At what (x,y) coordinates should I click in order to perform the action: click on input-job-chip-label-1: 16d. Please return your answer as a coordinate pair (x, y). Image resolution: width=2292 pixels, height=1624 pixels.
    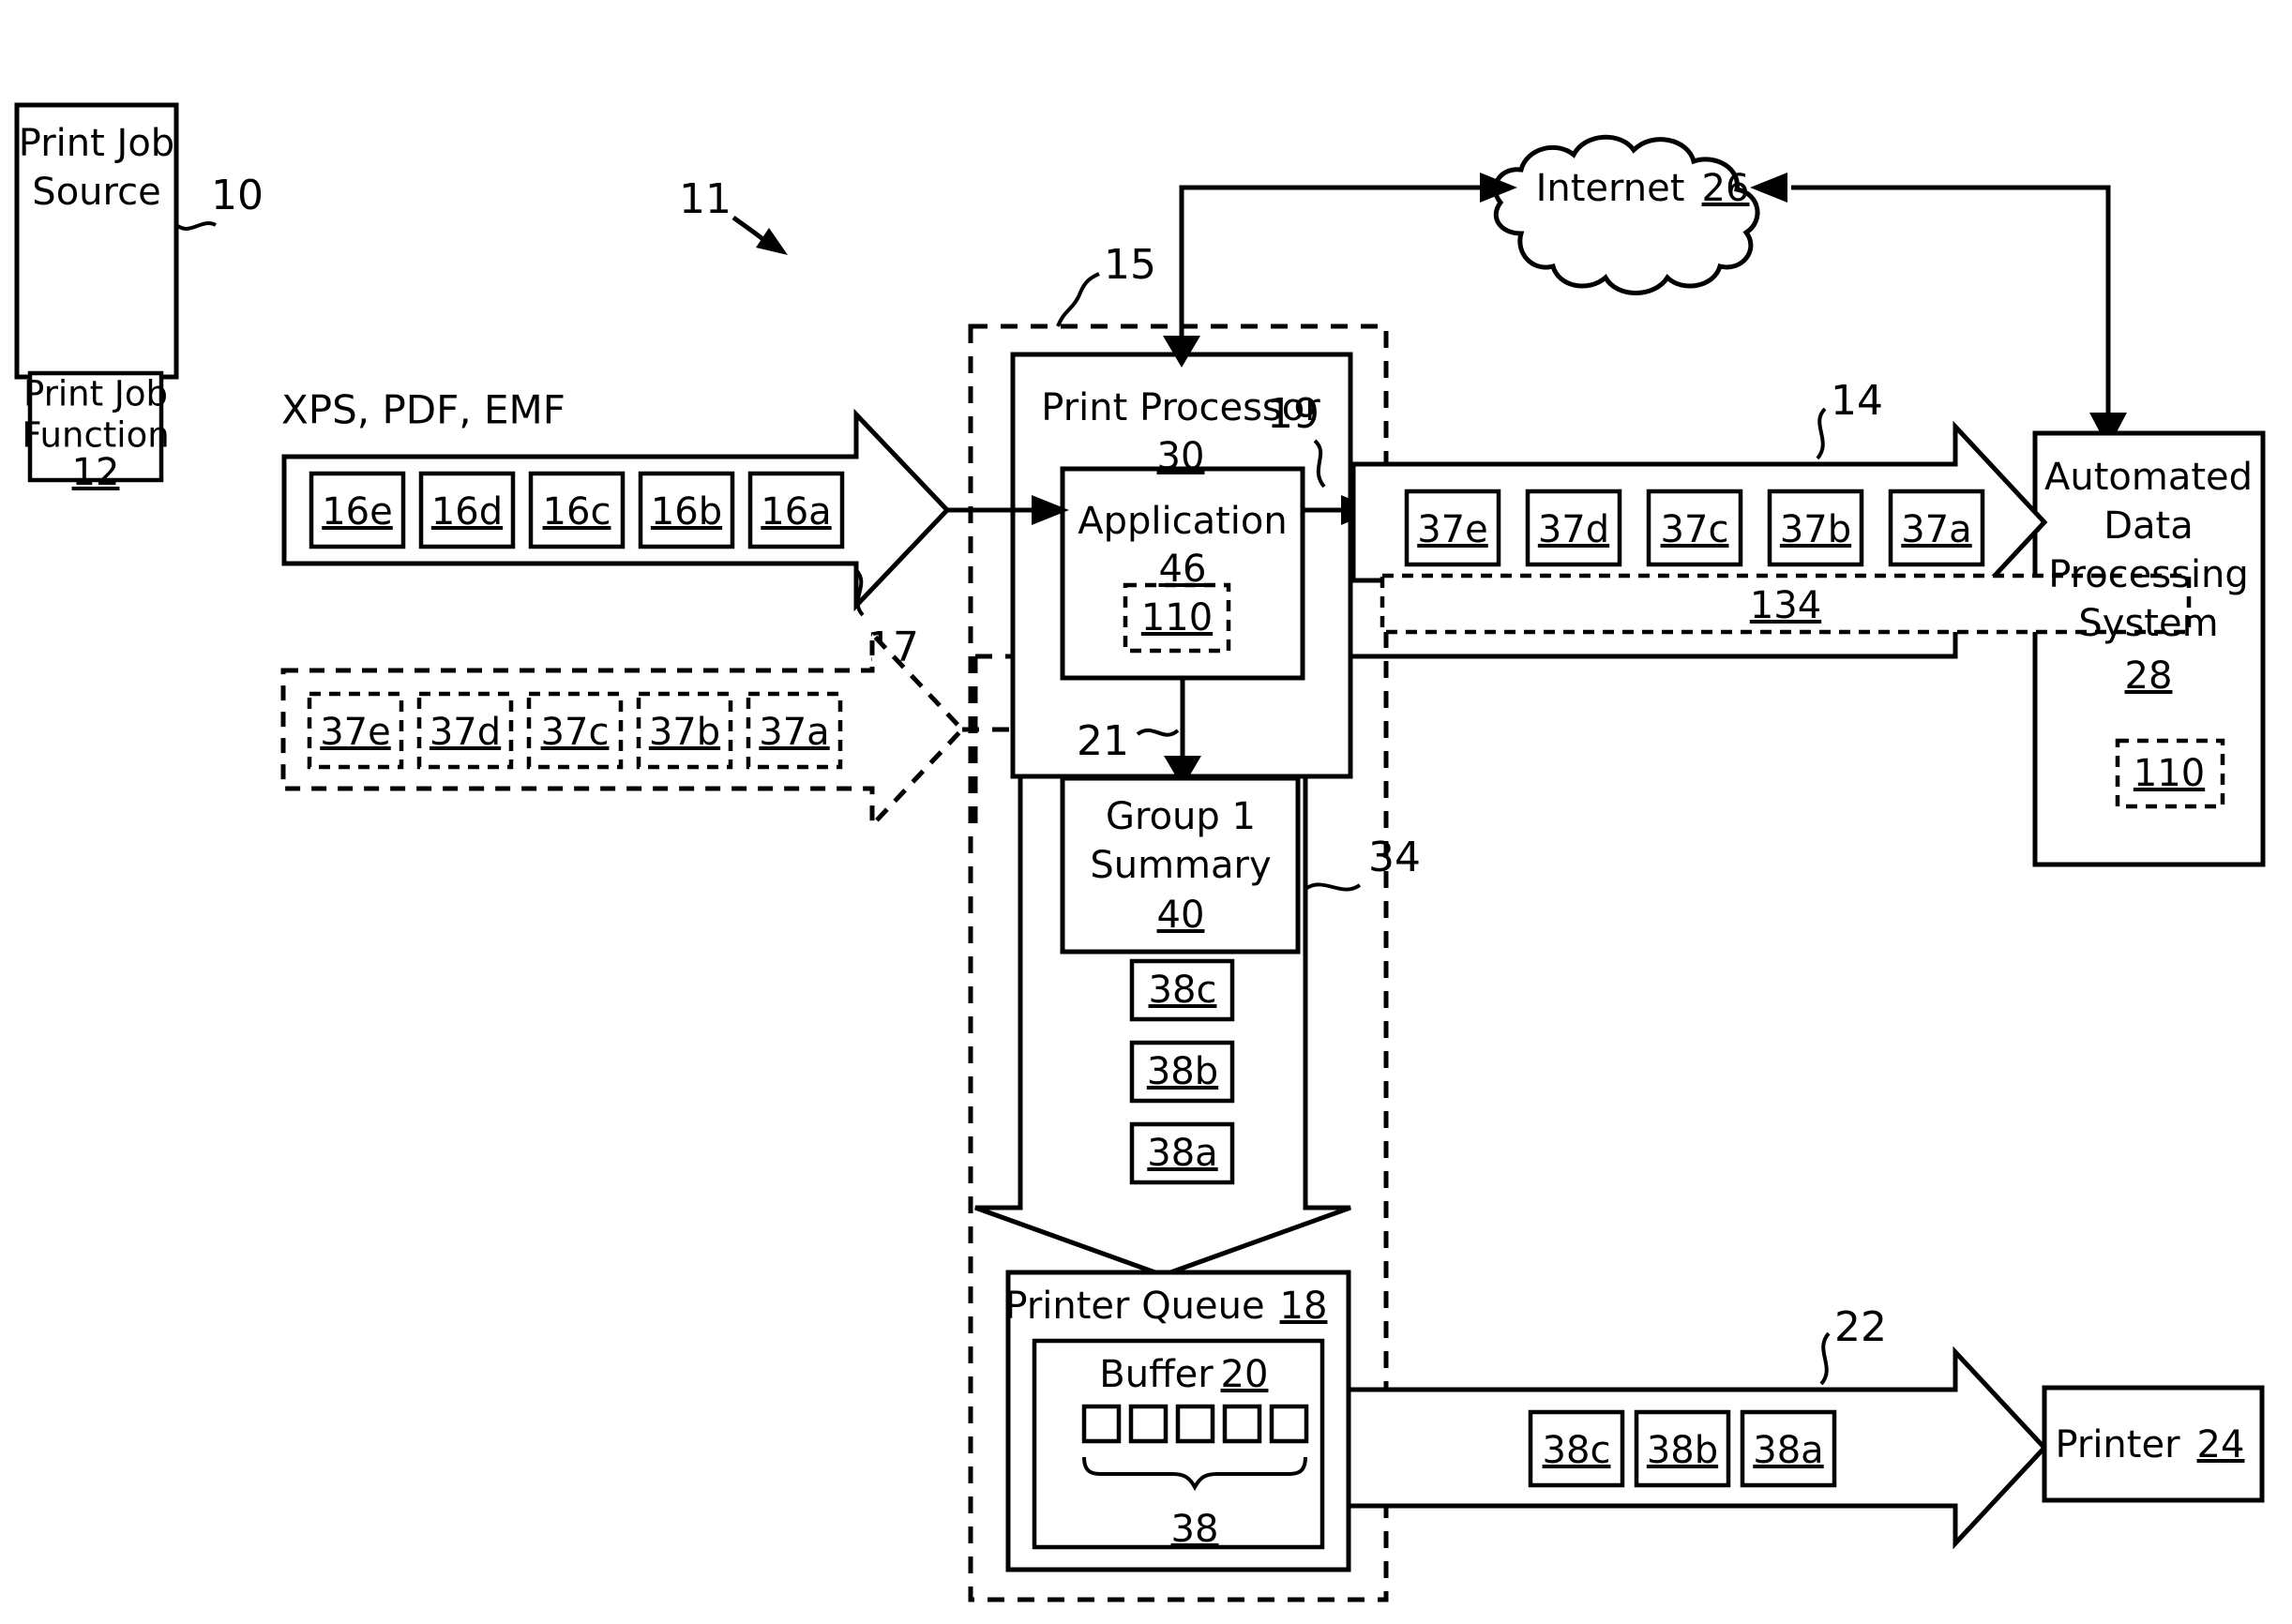
    Looking at the image, I should click on (467, 512).